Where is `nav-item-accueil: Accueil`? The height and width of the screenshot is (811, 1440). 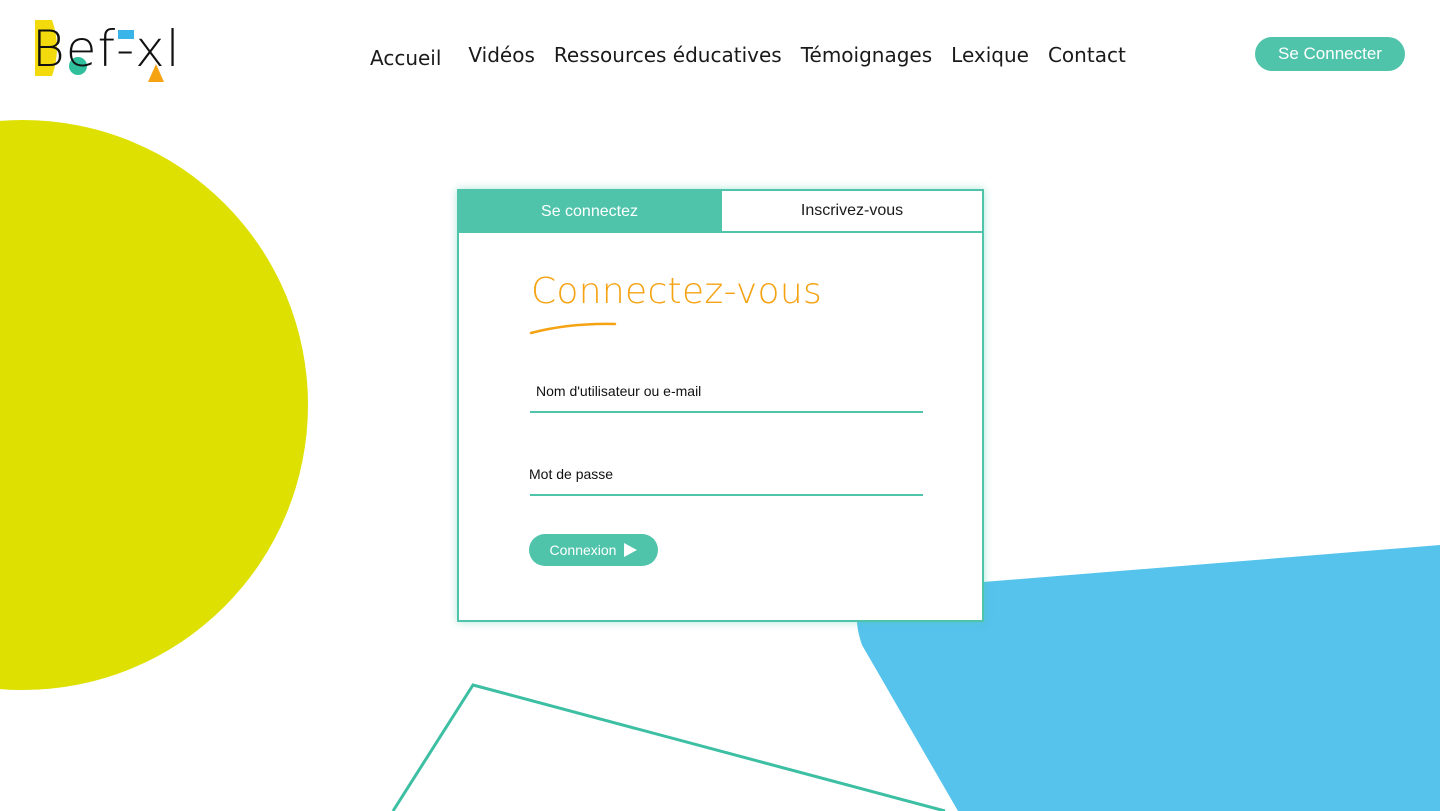 nav-item-accueil: Accueil is located at coordinates (405, 58).